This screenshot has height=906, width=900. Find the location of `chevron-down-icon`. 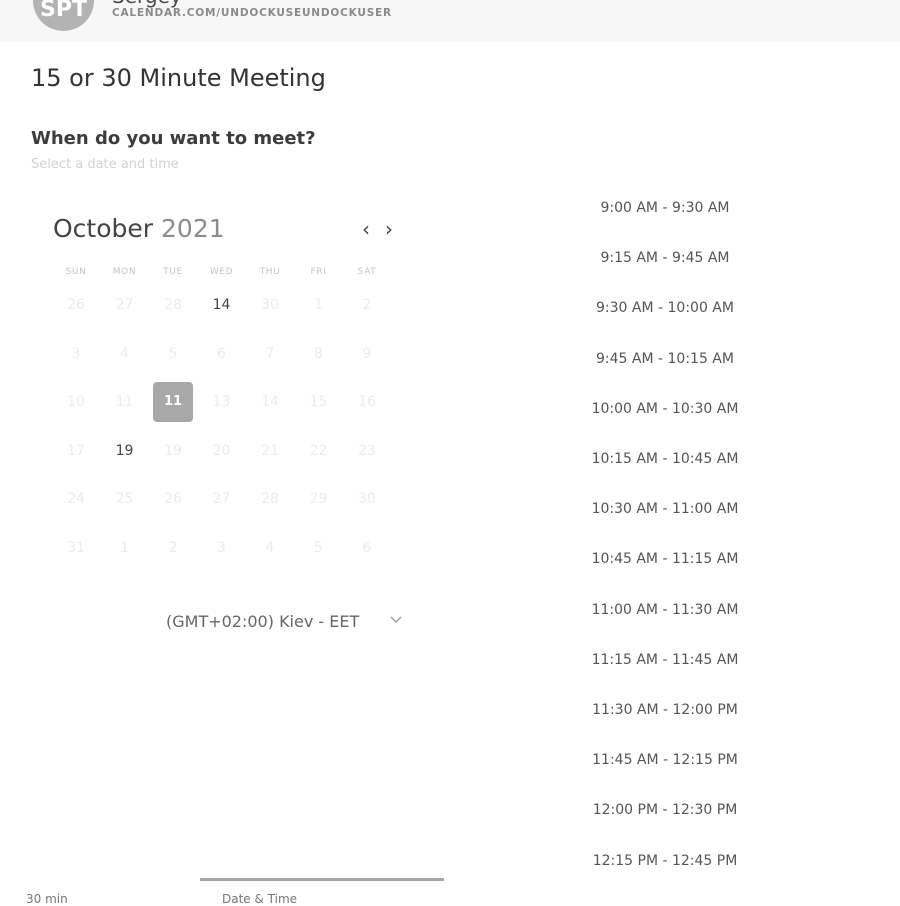

chevron-down-icon is located at coordinates (396, 620).